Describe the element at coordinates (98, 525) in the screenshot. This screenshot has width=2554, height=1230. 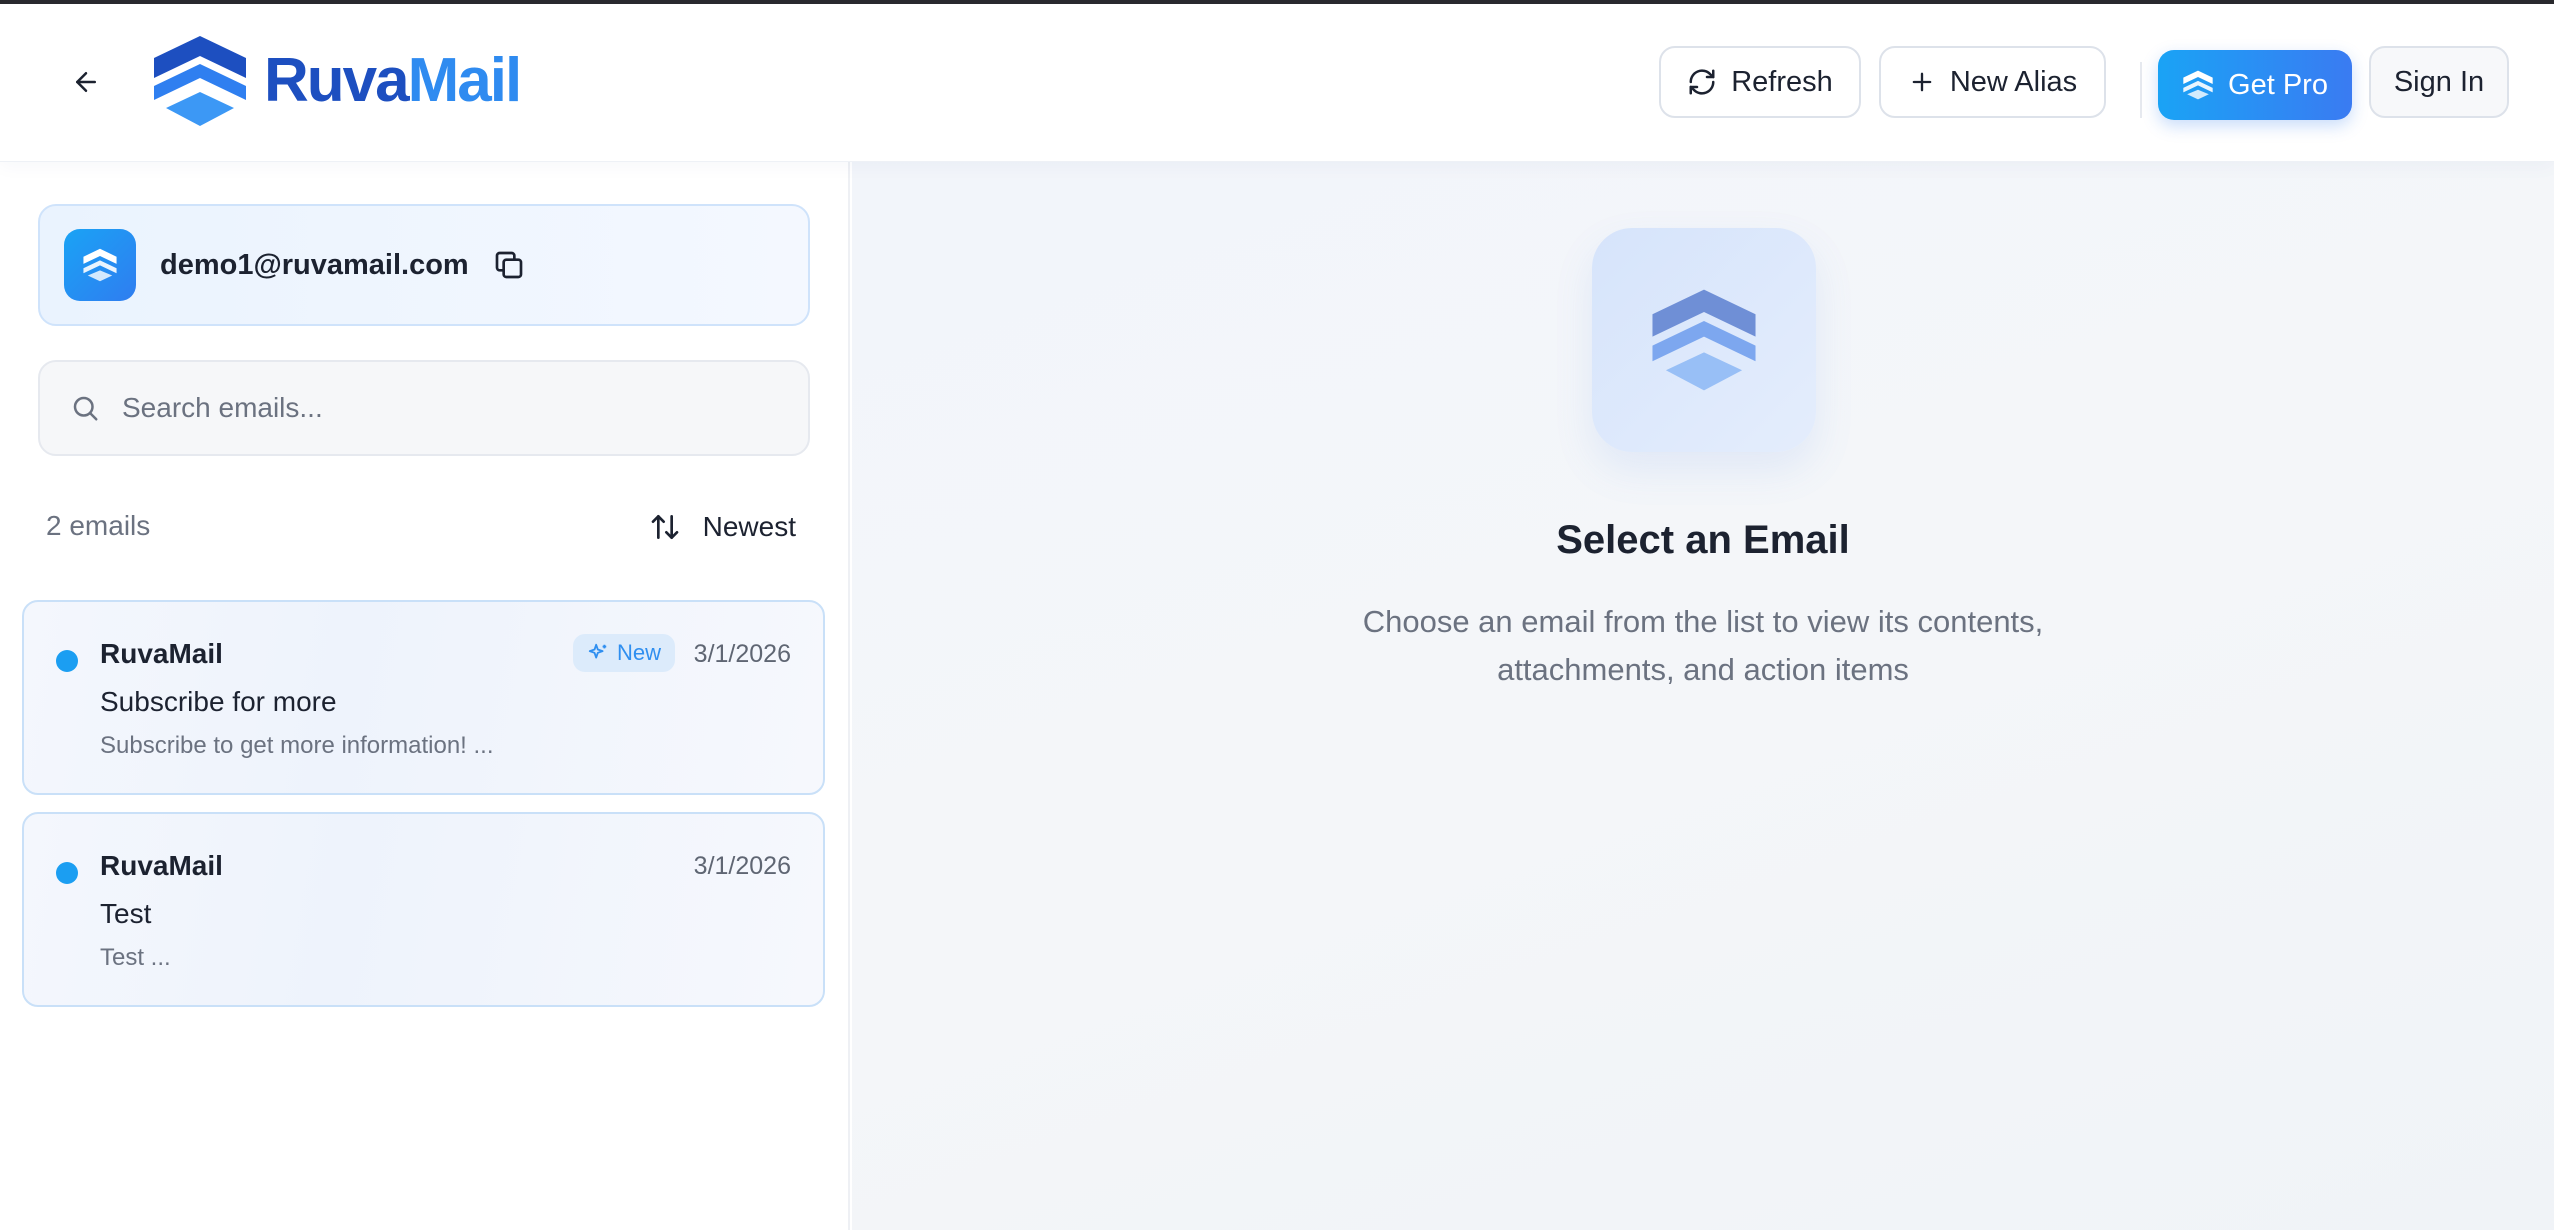
I see `email-count: 2 emails` at that location.